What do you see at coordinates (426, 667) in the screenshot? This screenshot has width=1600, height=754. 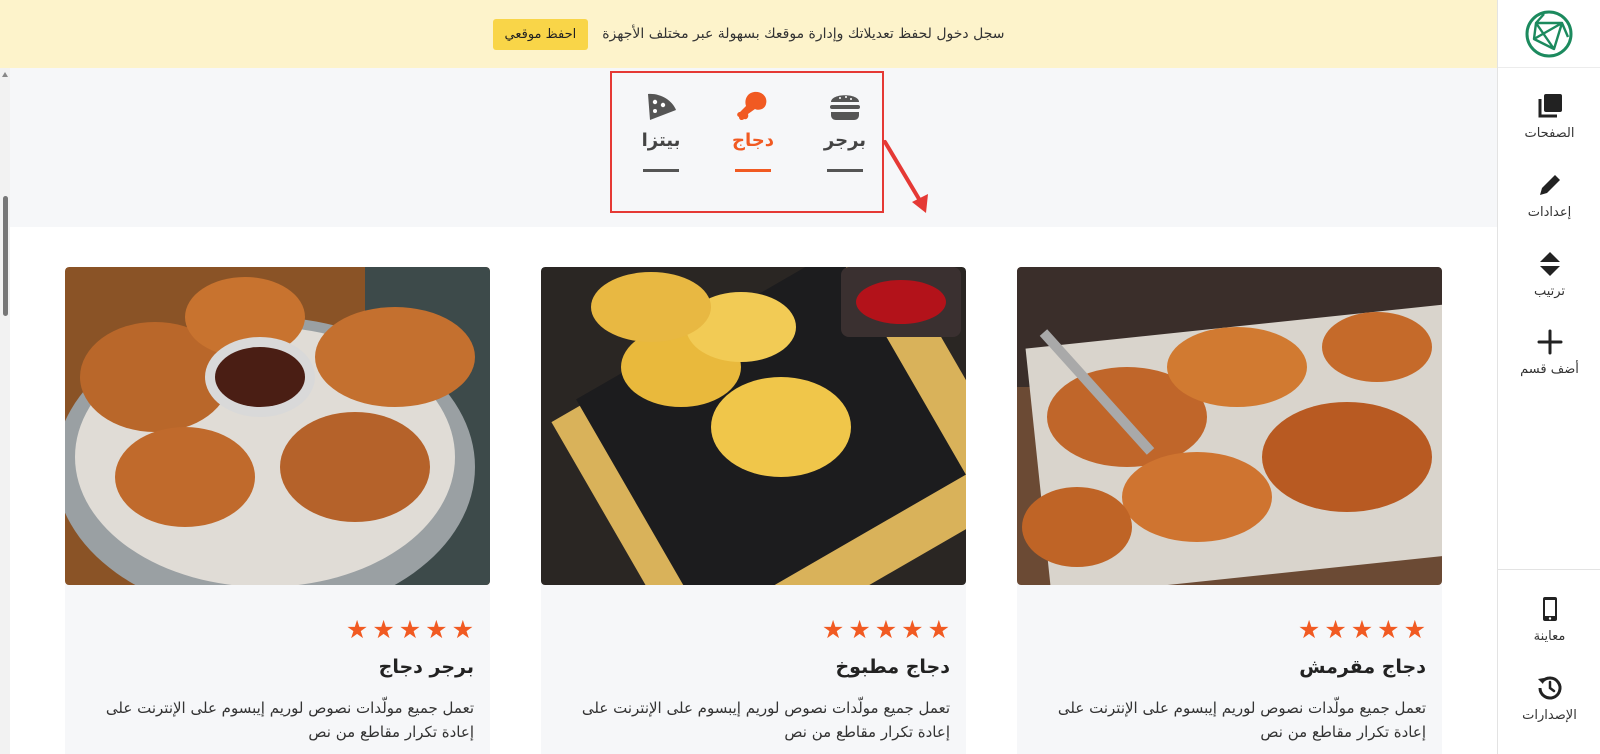 I see `card-title: برجر دجاج` at bounding box center [426, 667].